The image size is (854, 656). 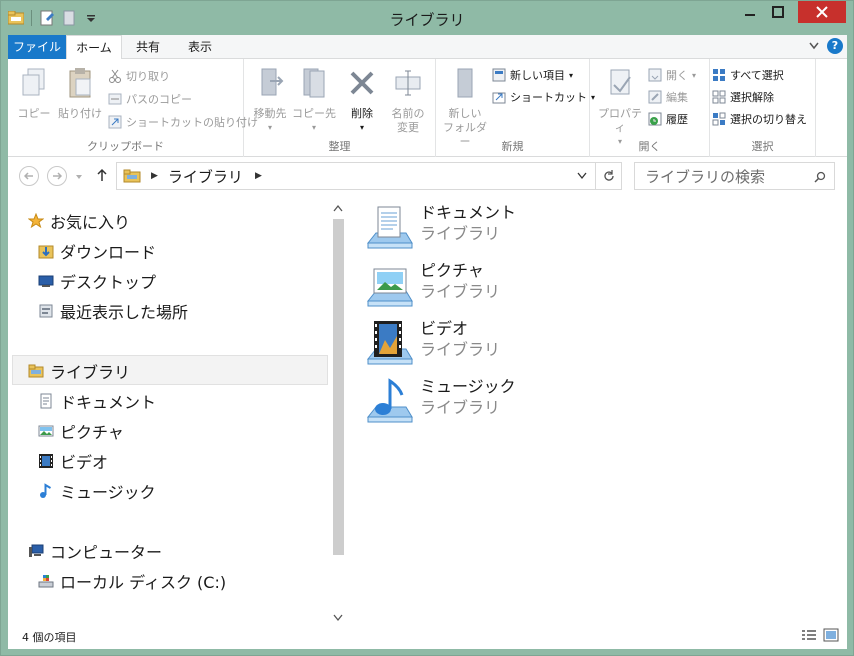 I want to click on tab-view: 表示, so click(x=200, y=47).